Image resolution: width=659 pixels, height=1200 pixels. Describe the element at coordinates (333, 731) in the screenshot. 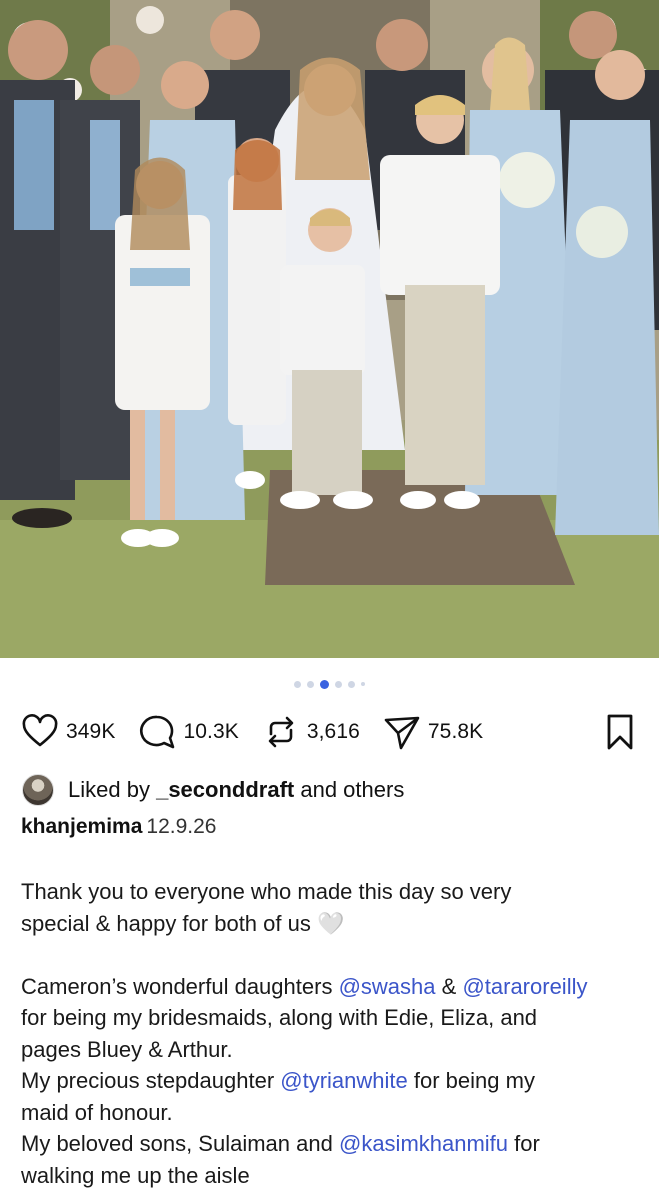

I see `repost-count: 3,616` at that location.